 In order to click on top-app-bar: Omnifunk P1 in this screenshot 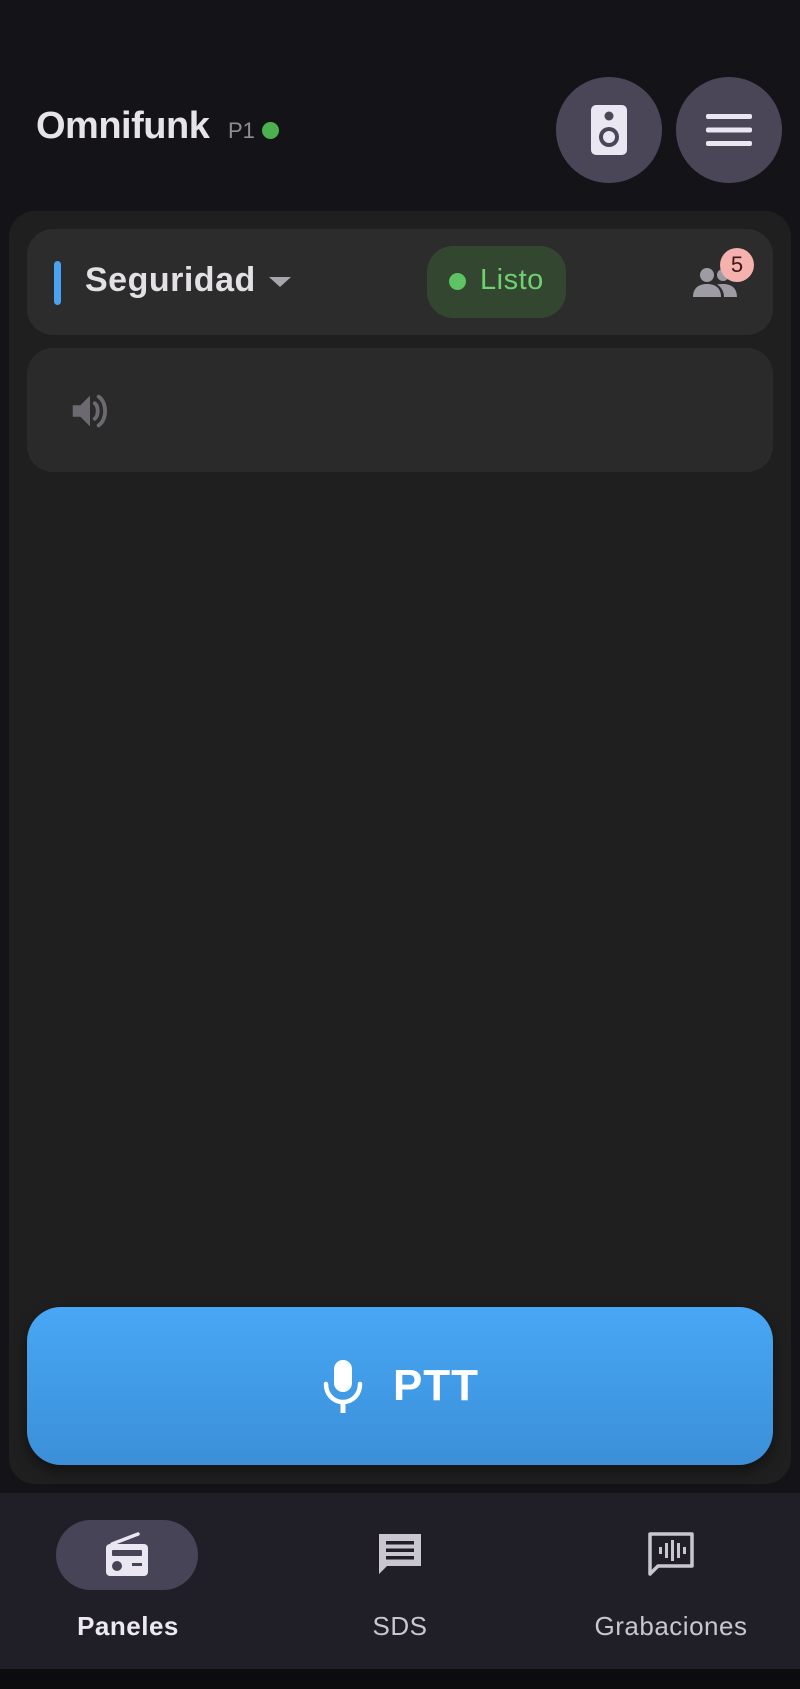, I will do `click(400, 130)`.